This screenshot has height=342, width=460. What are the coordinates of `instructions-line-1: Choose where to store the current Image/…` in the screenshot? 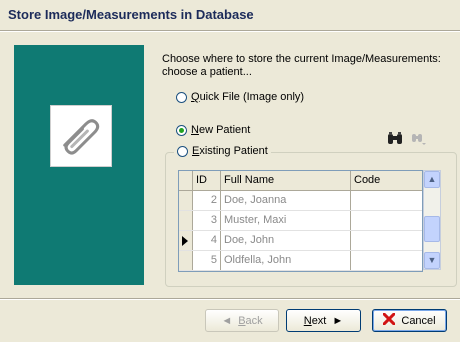 It's located at (301, 59).